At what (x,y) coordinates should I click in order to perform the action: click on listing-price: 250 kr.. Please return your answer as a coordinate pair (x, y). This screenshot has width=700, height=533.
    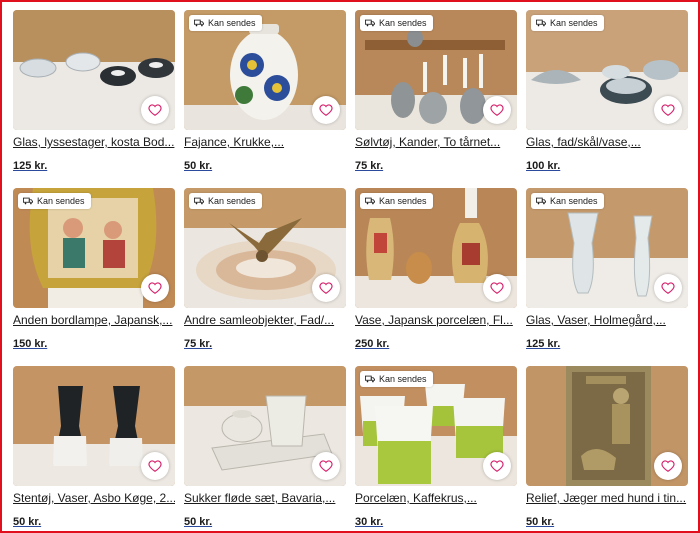
    Looking at the image, I should click on (372, 344).